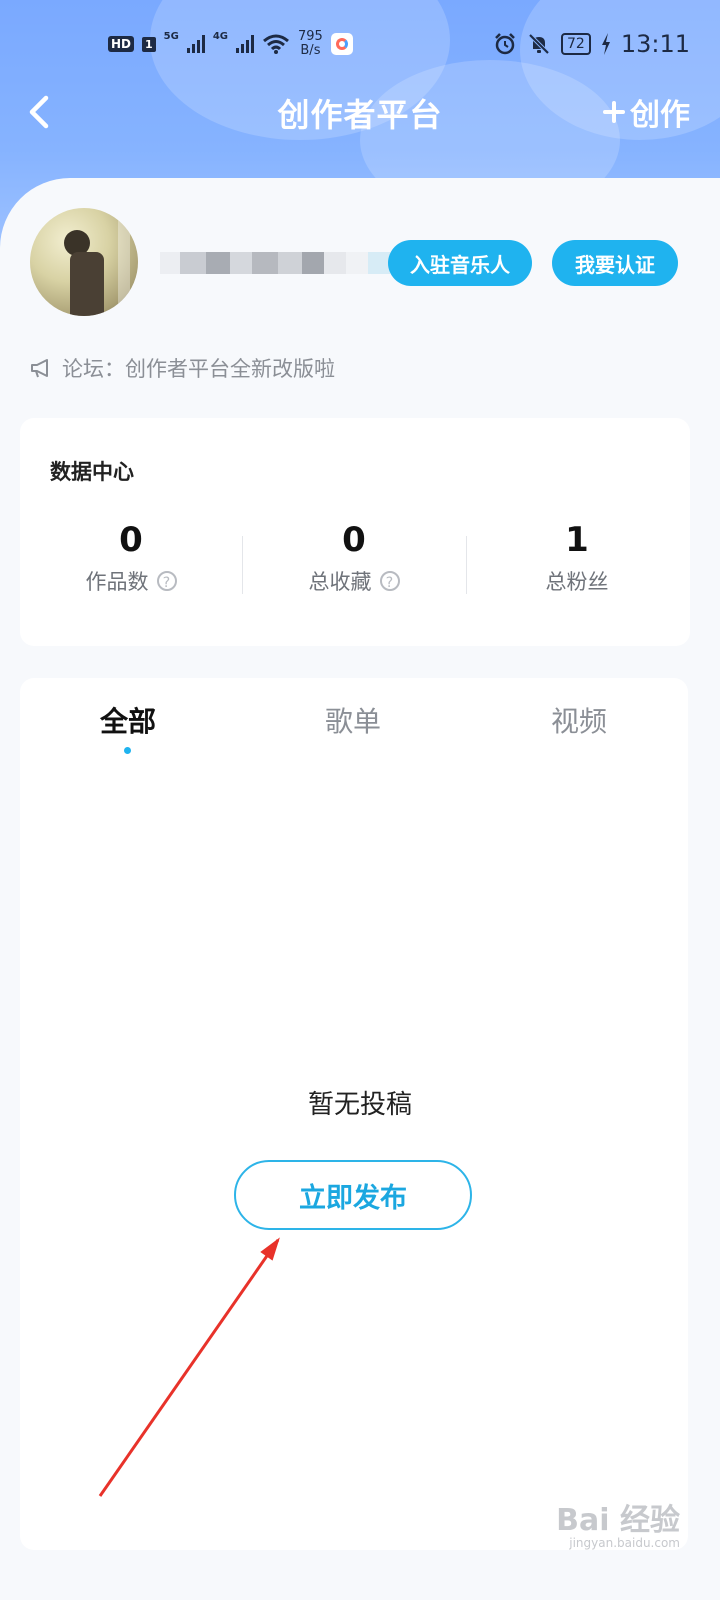  I want to click on tab-playlists: 歌单, so click(353, 720).